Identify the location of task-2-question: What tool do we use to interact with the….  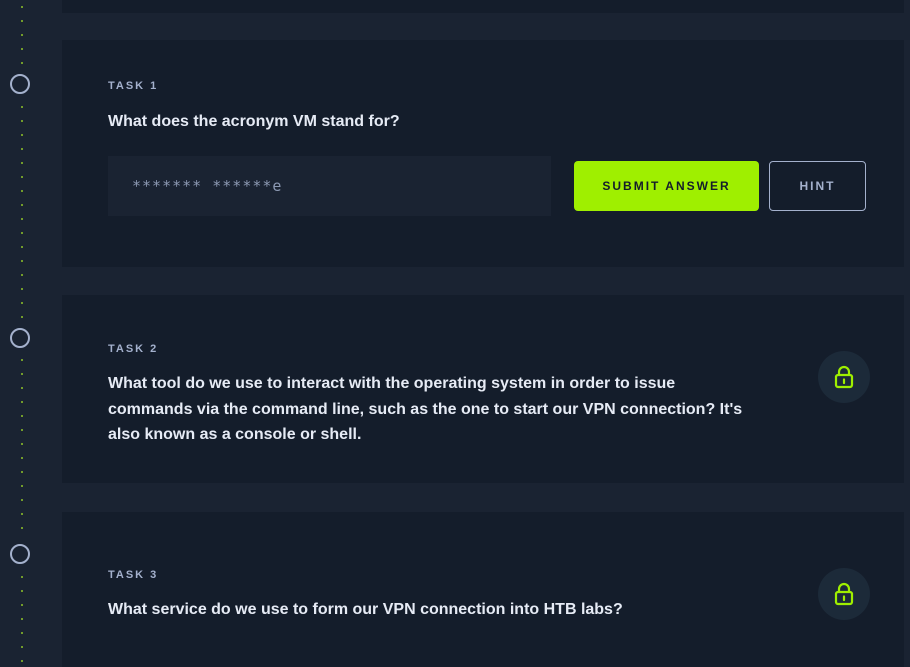
(425, 409).